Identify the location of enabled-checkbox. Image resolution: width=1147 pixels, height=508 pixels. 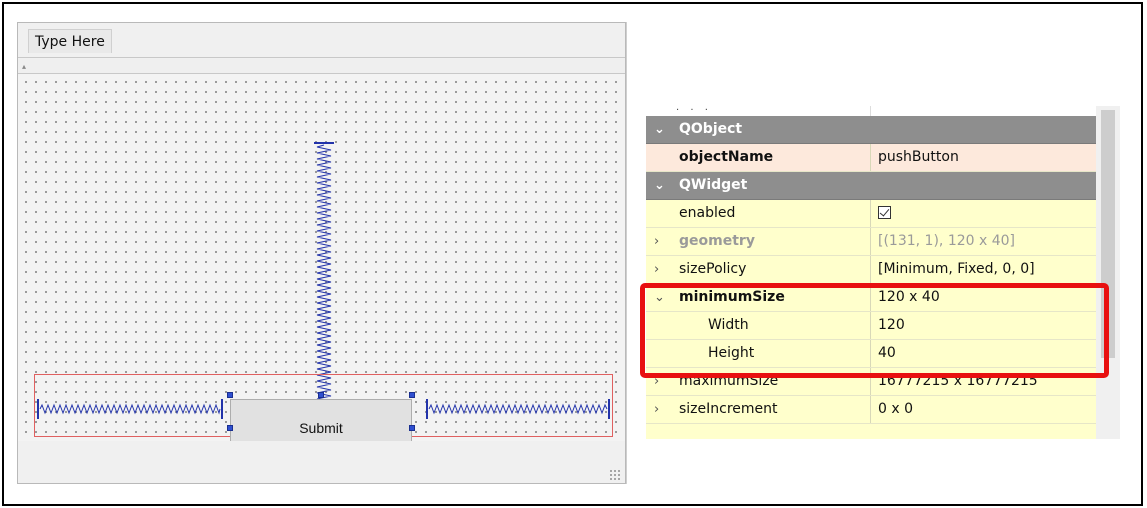
(884, 212).